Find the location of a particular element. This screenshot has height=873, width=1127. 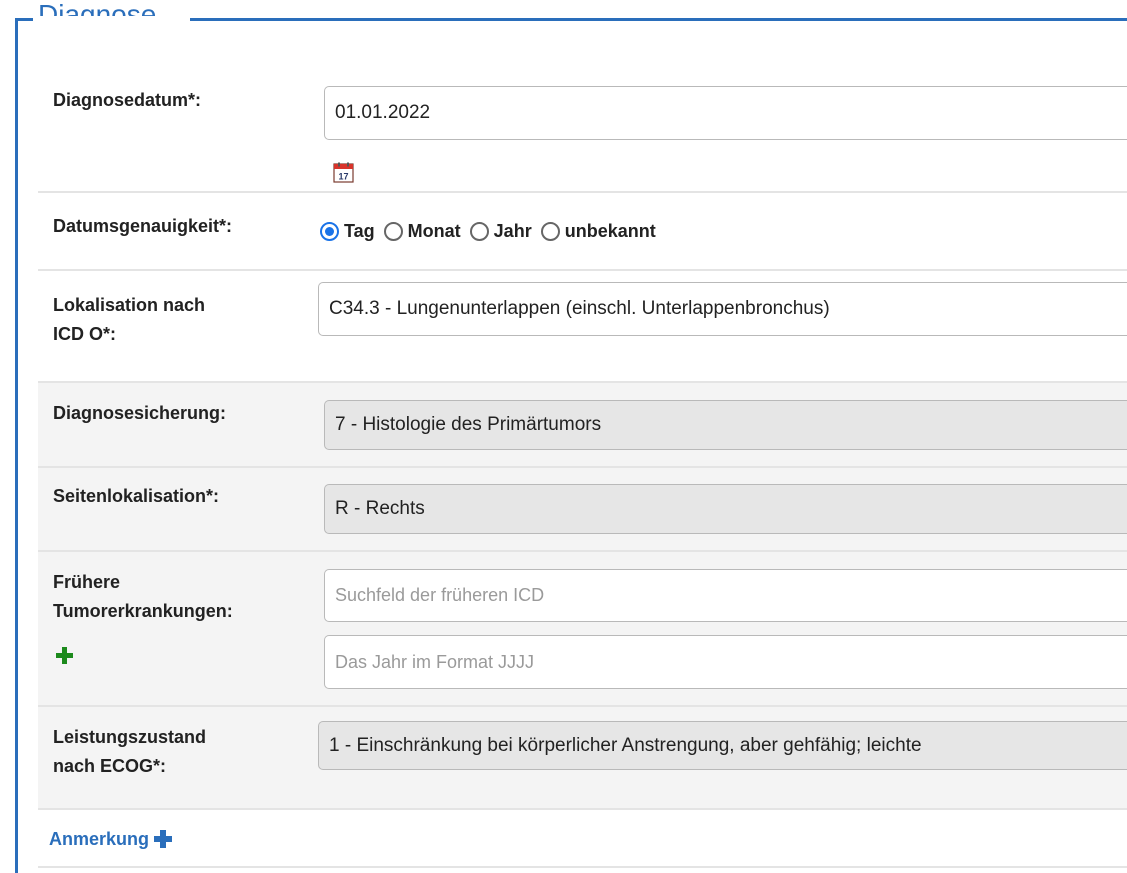

leistungszustand-label-line2: nach ECOG*: is located at coordinates (110, 766).